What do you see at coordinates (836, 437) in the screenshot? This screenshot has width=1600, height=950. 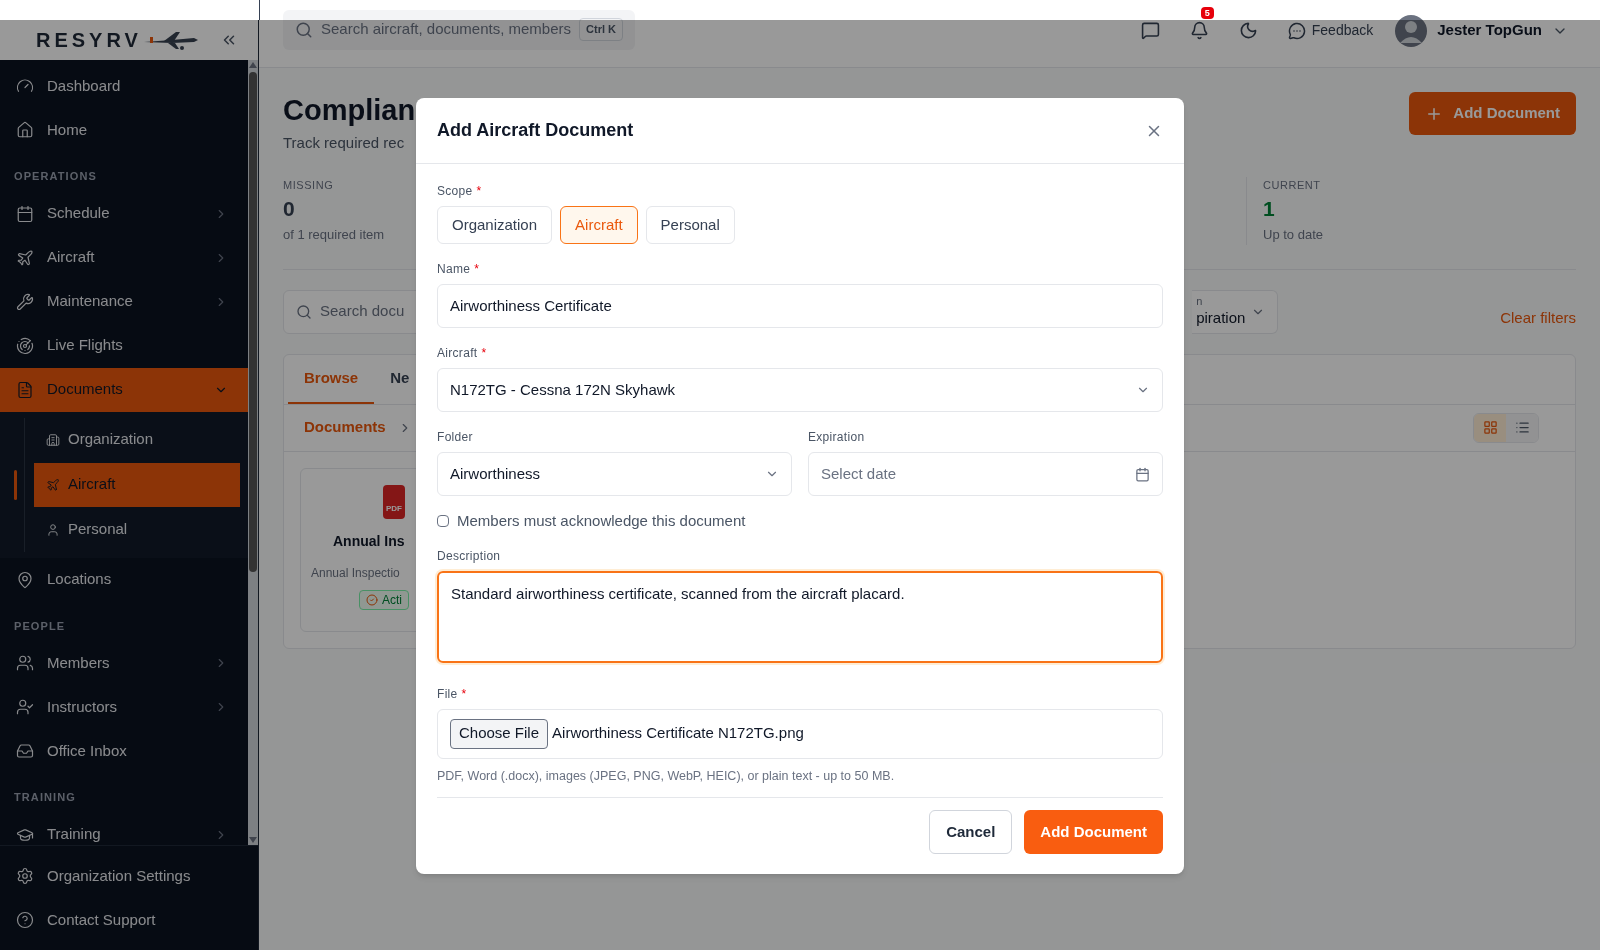 I see `field-label: Expiration` at bounding box center [836, 437].